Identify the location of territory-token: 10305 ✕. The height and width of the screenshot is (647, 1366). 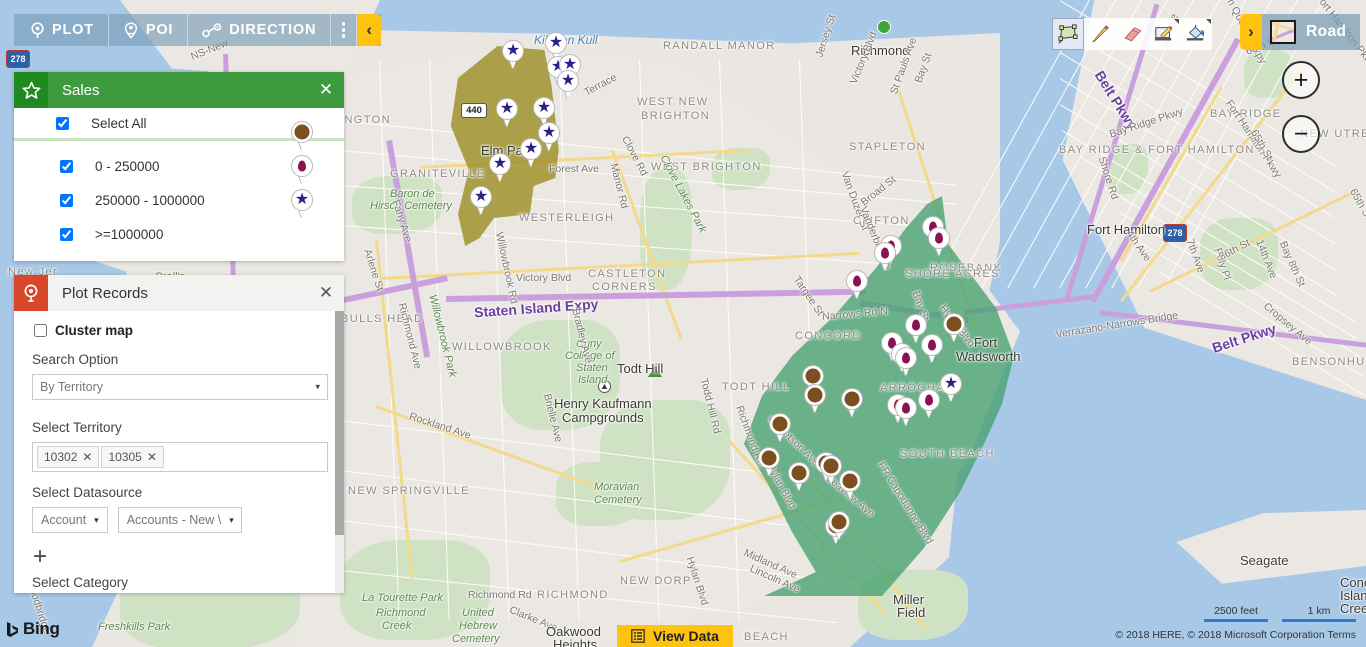
(132, 457).